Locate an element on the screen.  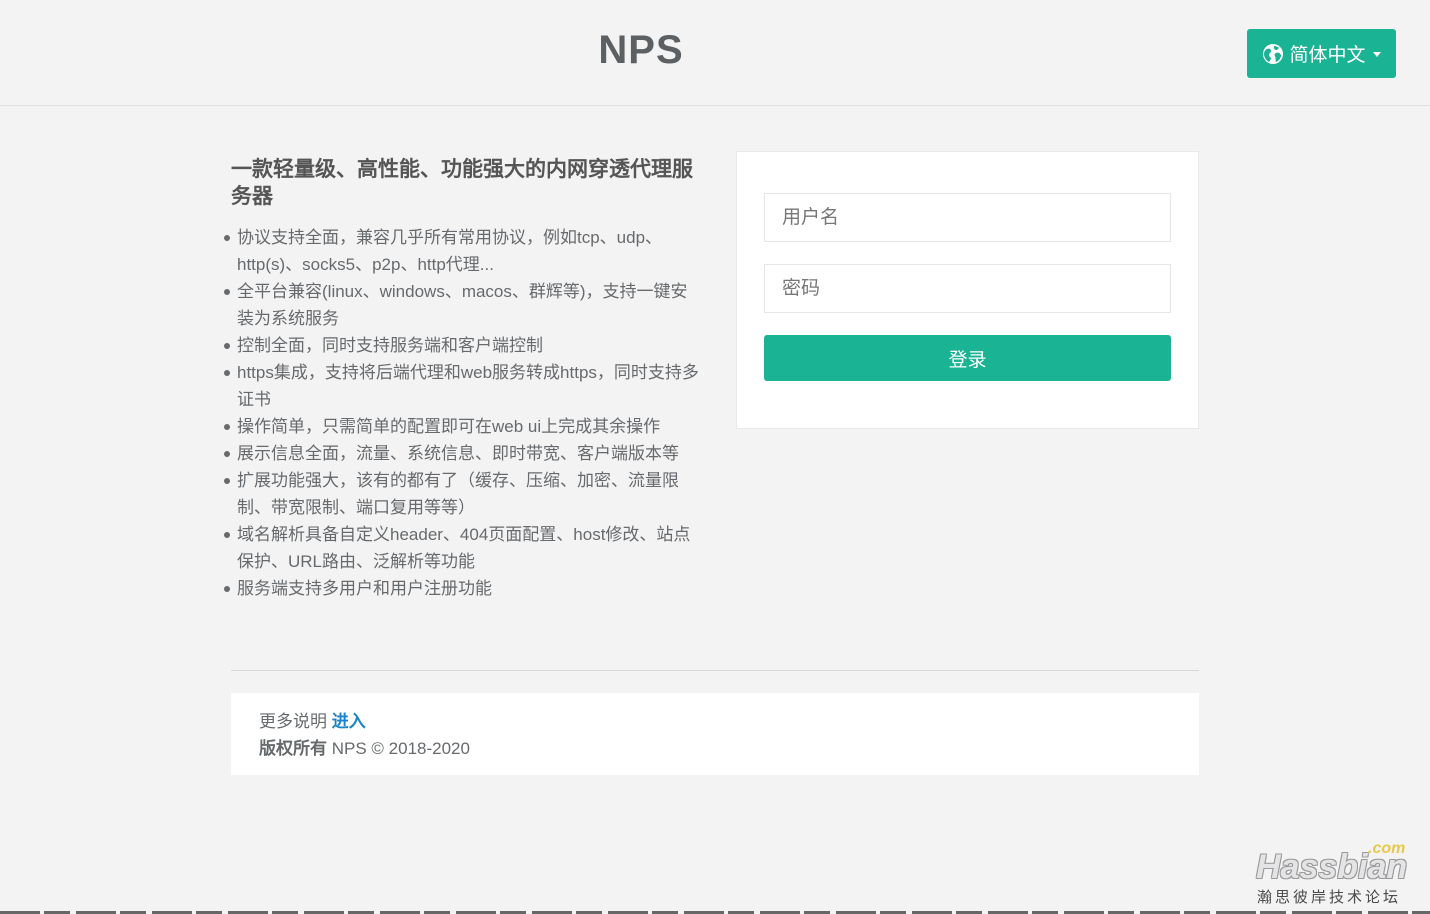
globe-icon is located at coordinates (1273, 54).